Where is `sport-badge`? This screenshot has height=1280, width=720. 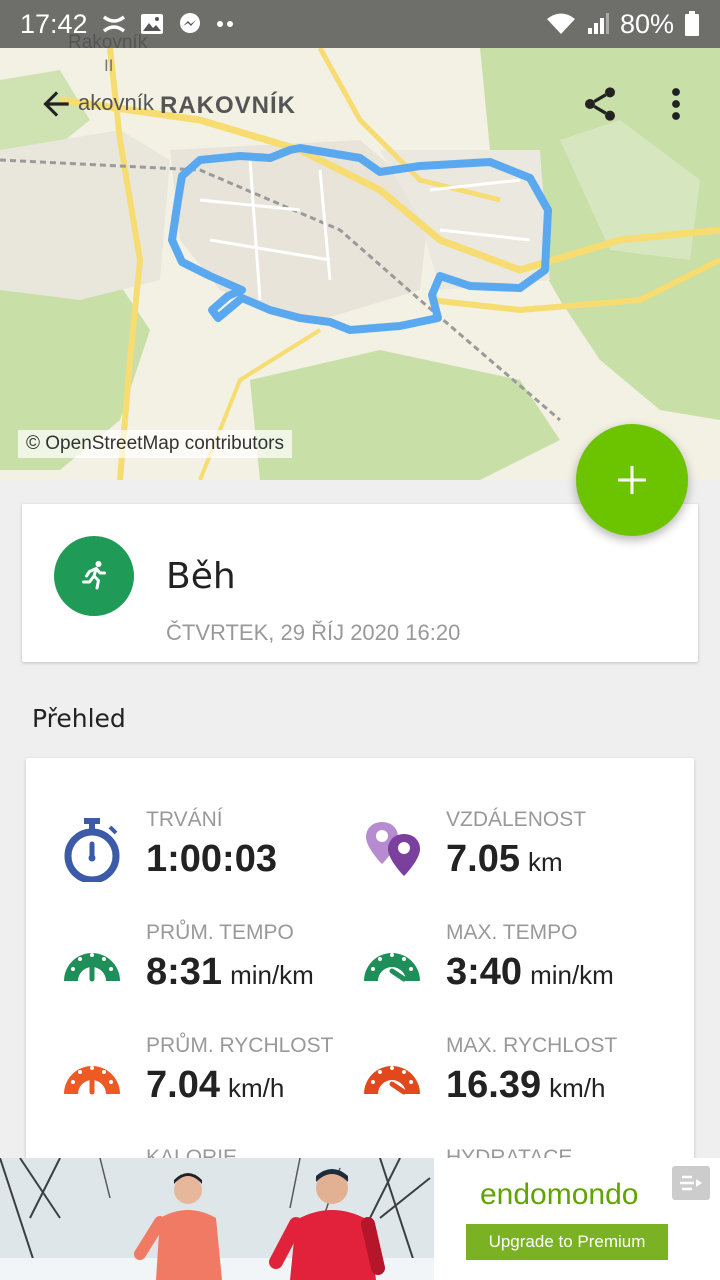 sport-badge is located at coordinates (94, 576).